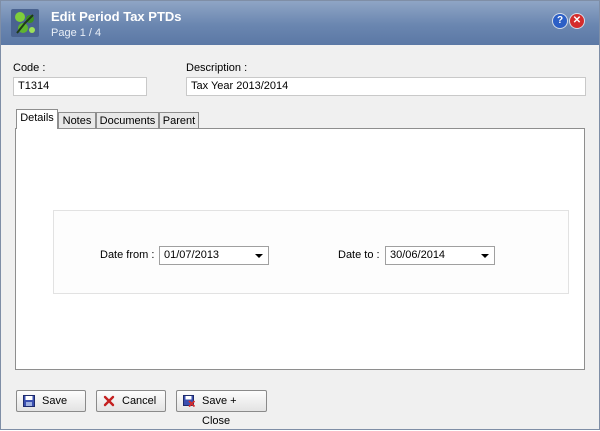 This screenshot has width=600, height=431. I want to click on description-label: Description :, so click(217, 68).